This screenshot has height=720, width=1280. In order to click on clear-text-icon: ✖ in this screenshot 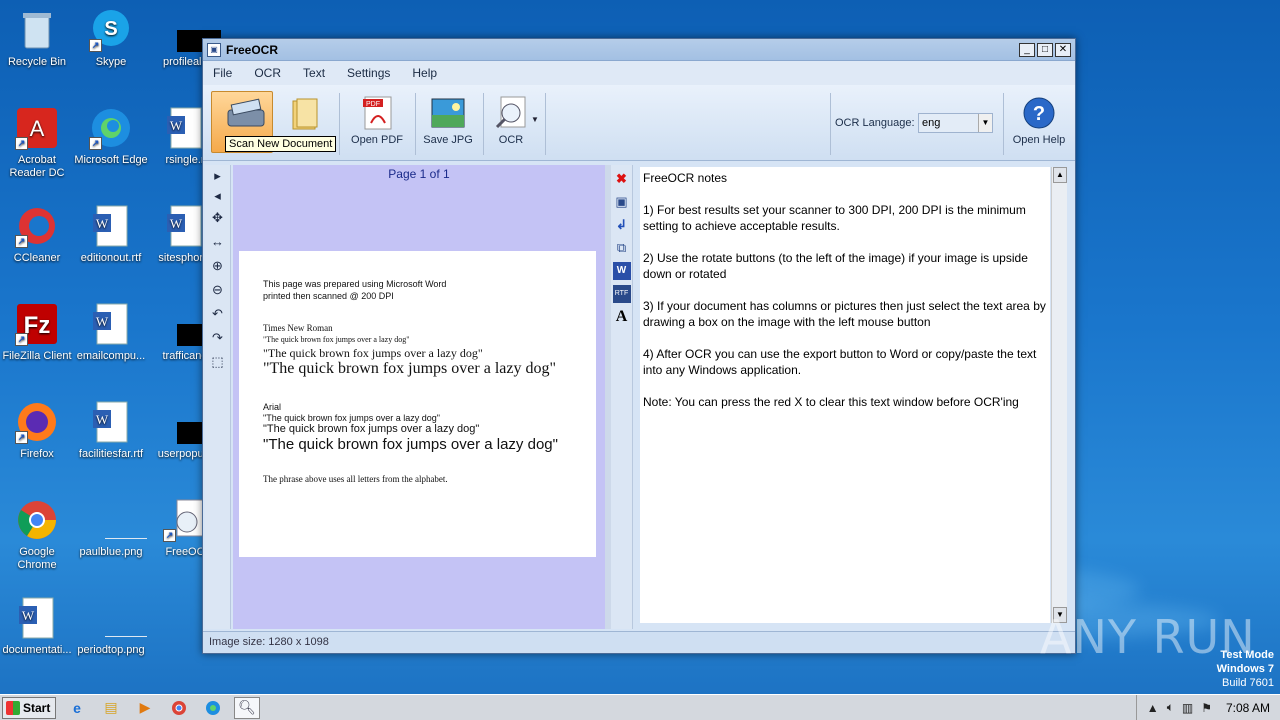, I will do `click(622, 179)`.